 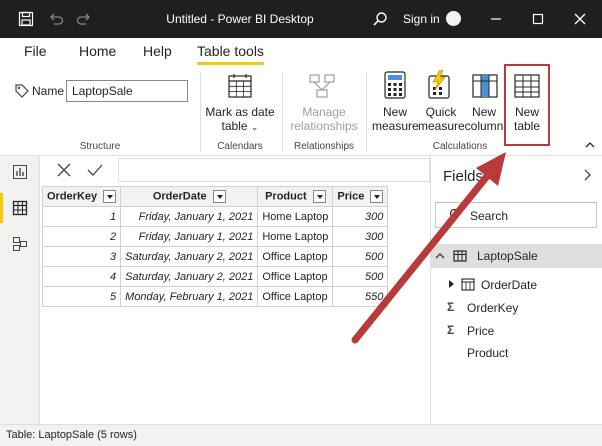 I want to click on quick-measure-button: Quick measure, so click(x=441, y=119).